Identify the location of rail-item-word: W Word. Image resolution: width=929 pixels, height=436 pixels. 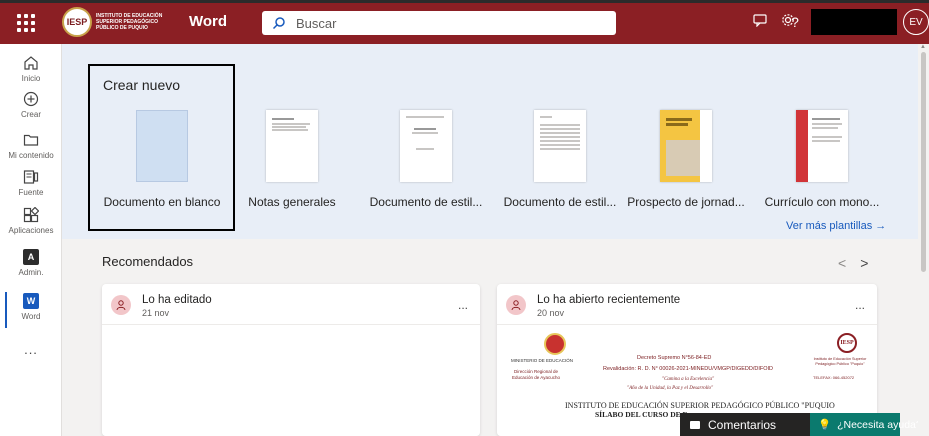
(31, 312).